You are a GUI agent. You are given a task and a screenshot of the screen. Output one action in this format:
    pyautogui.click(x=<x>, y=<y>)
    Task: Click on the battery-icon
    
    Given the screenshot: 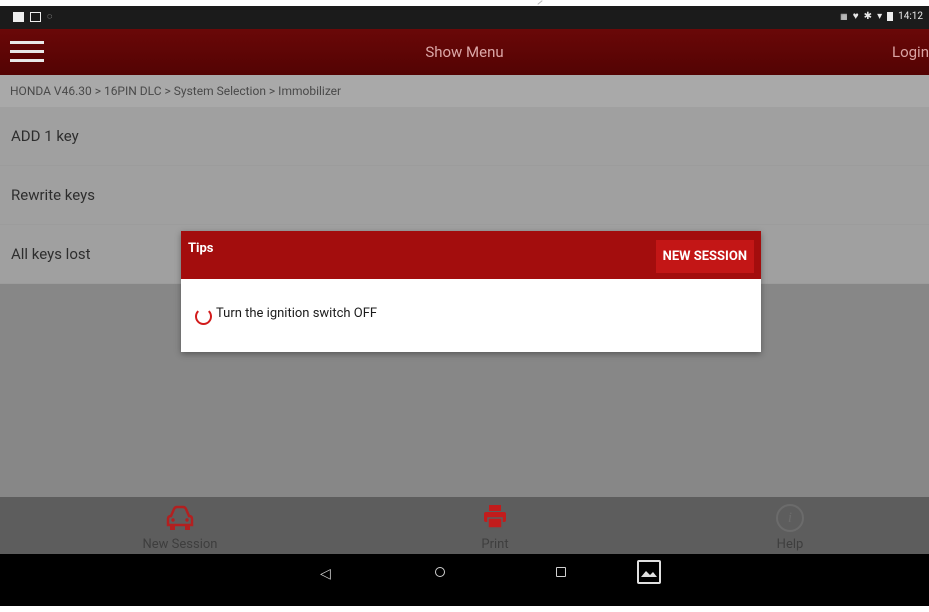 What is the action you would take?
    pyautogui.click(x=890, y=16)
    